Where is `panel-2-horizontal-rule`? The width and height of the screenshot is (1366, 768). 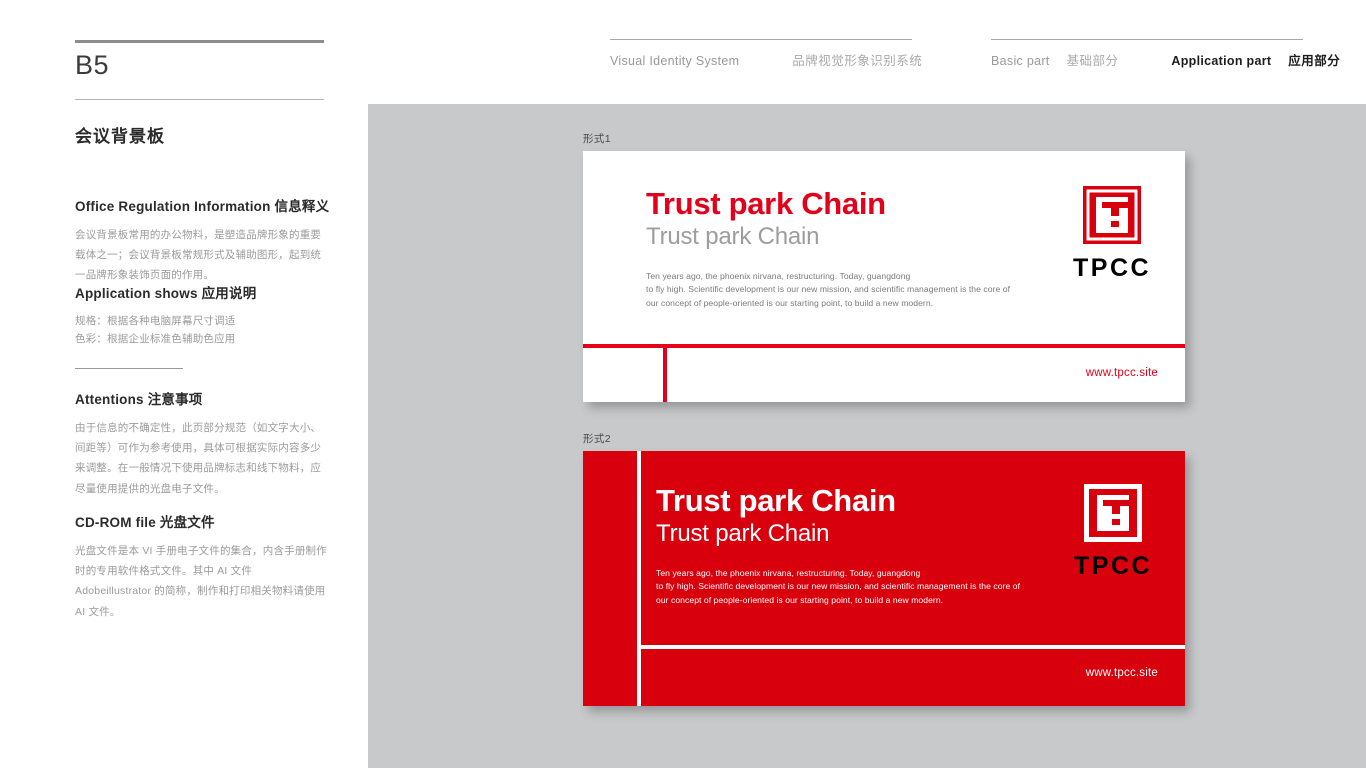
panel-2-horizontal-rule is located at coordinates (911, 647).